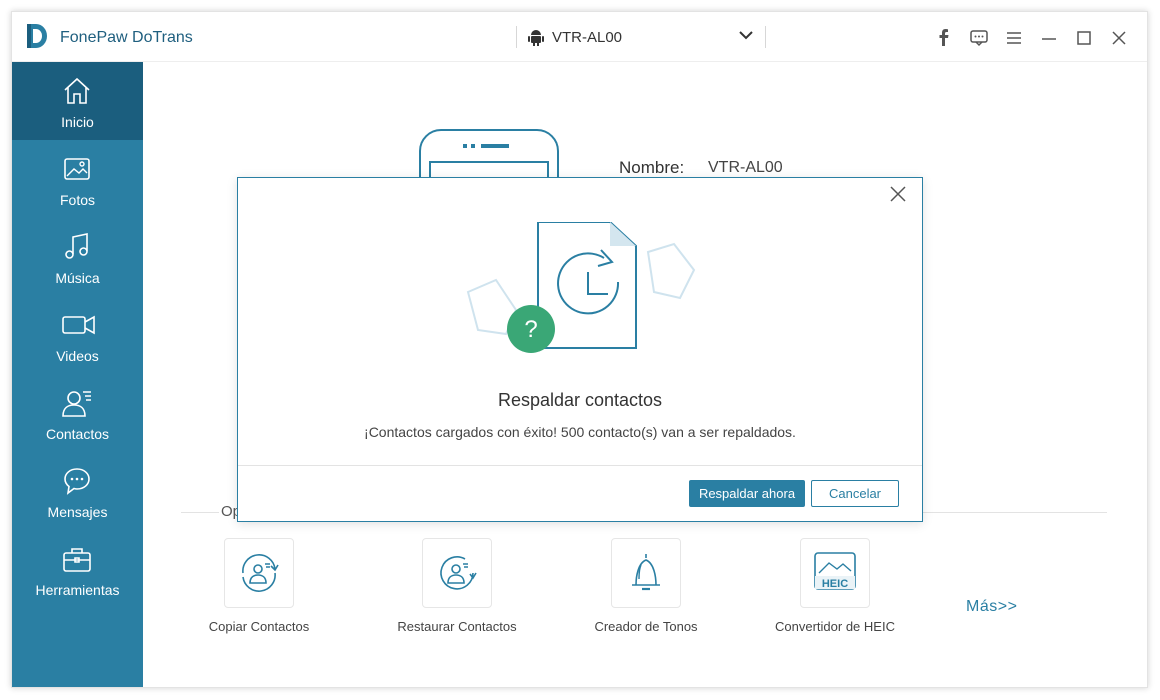  What do you see at coordinates (580, 400) in the screenshot?
I see `dialog-title: Respaldar contactos` at bounding box center [580, 400].